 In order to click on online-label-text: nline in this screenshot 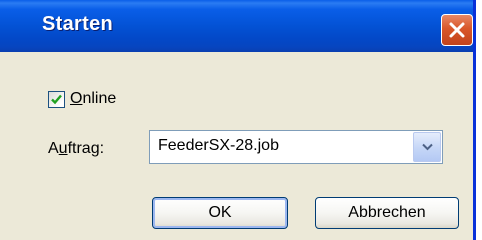, I will do `click(99, 98)`.